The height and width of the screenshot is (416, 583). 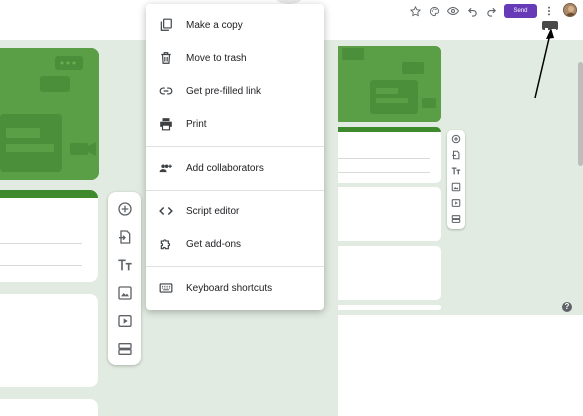 I want to click on menu-item-get-pre-filled-link: Get pre-filled link, so click(x=235, y=91).